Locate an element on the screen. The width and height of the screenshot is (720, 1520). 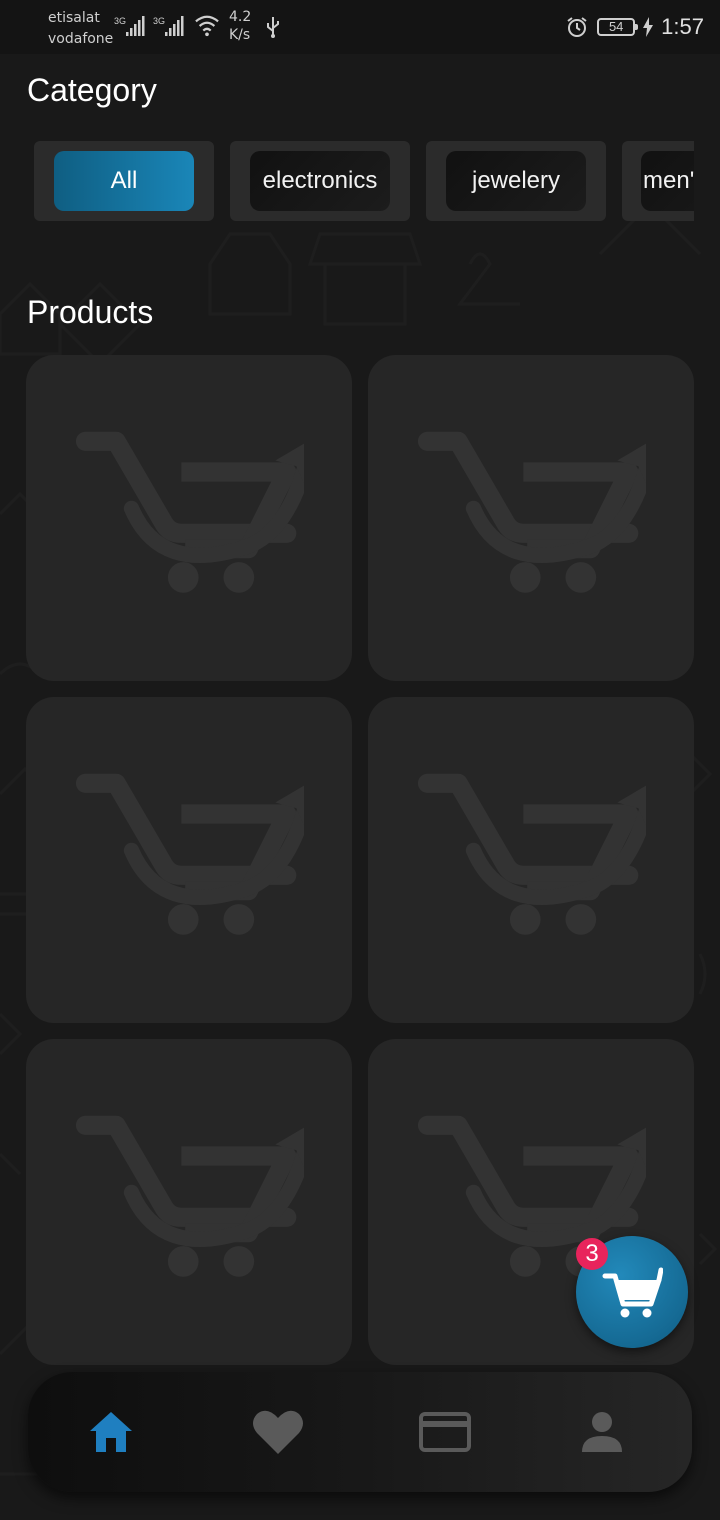
category-chip-label: jewelery is located at coordinates (516, 181).